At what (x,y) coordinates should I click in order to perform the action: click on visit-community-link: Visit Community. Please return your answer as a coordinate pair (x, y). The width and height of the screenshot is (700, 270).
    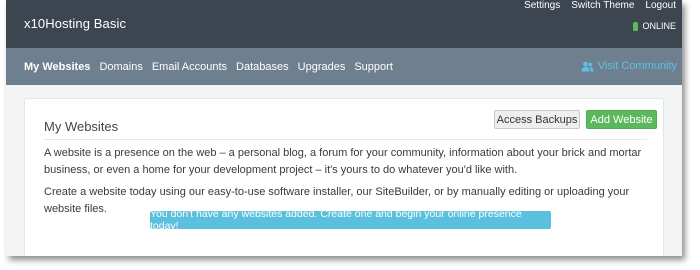
    Looking at the image, I should click on (629, 66).